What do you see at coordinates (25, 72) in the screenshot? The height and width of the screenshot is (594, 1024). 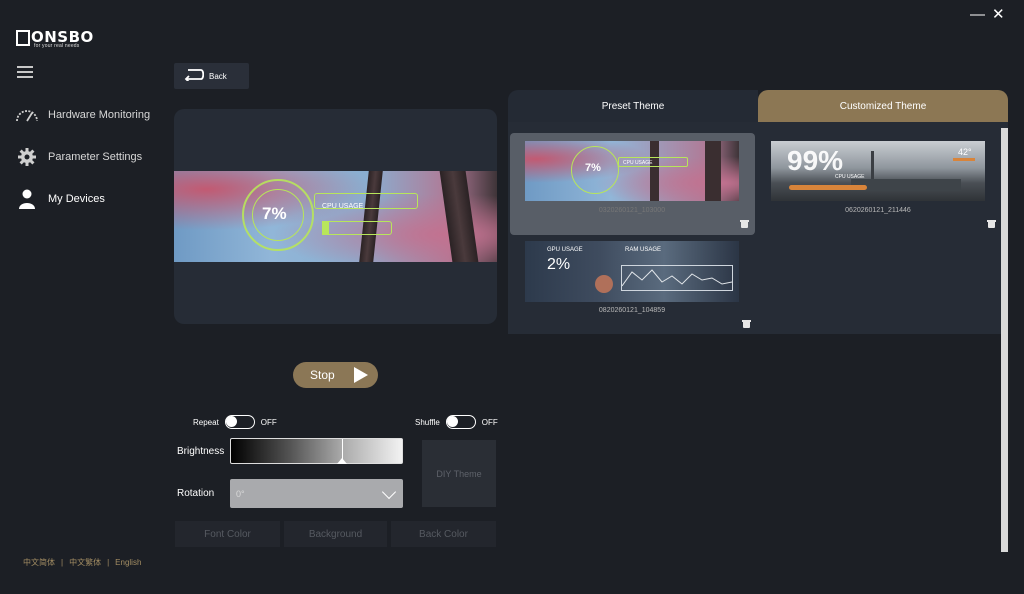 I see `menu-icon` at bounding box center [25, 72].